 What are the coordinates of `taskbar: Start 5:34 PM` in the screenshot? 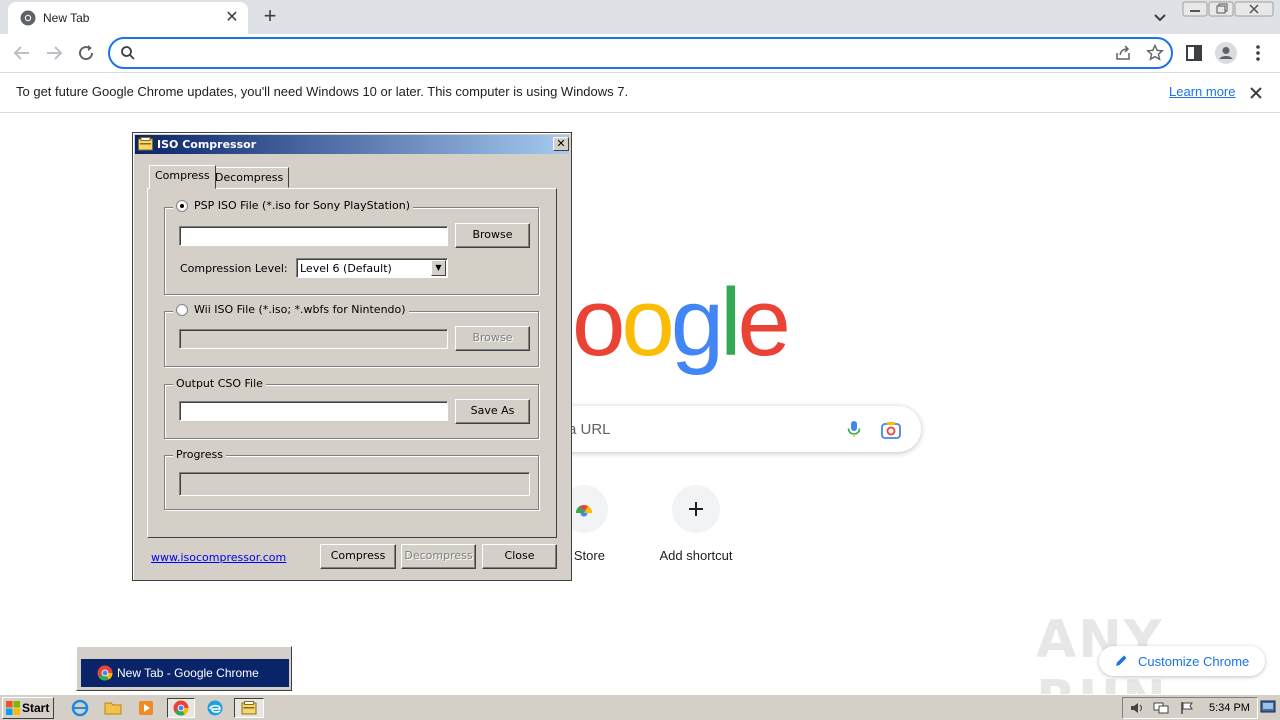 It's located at (640, 707).